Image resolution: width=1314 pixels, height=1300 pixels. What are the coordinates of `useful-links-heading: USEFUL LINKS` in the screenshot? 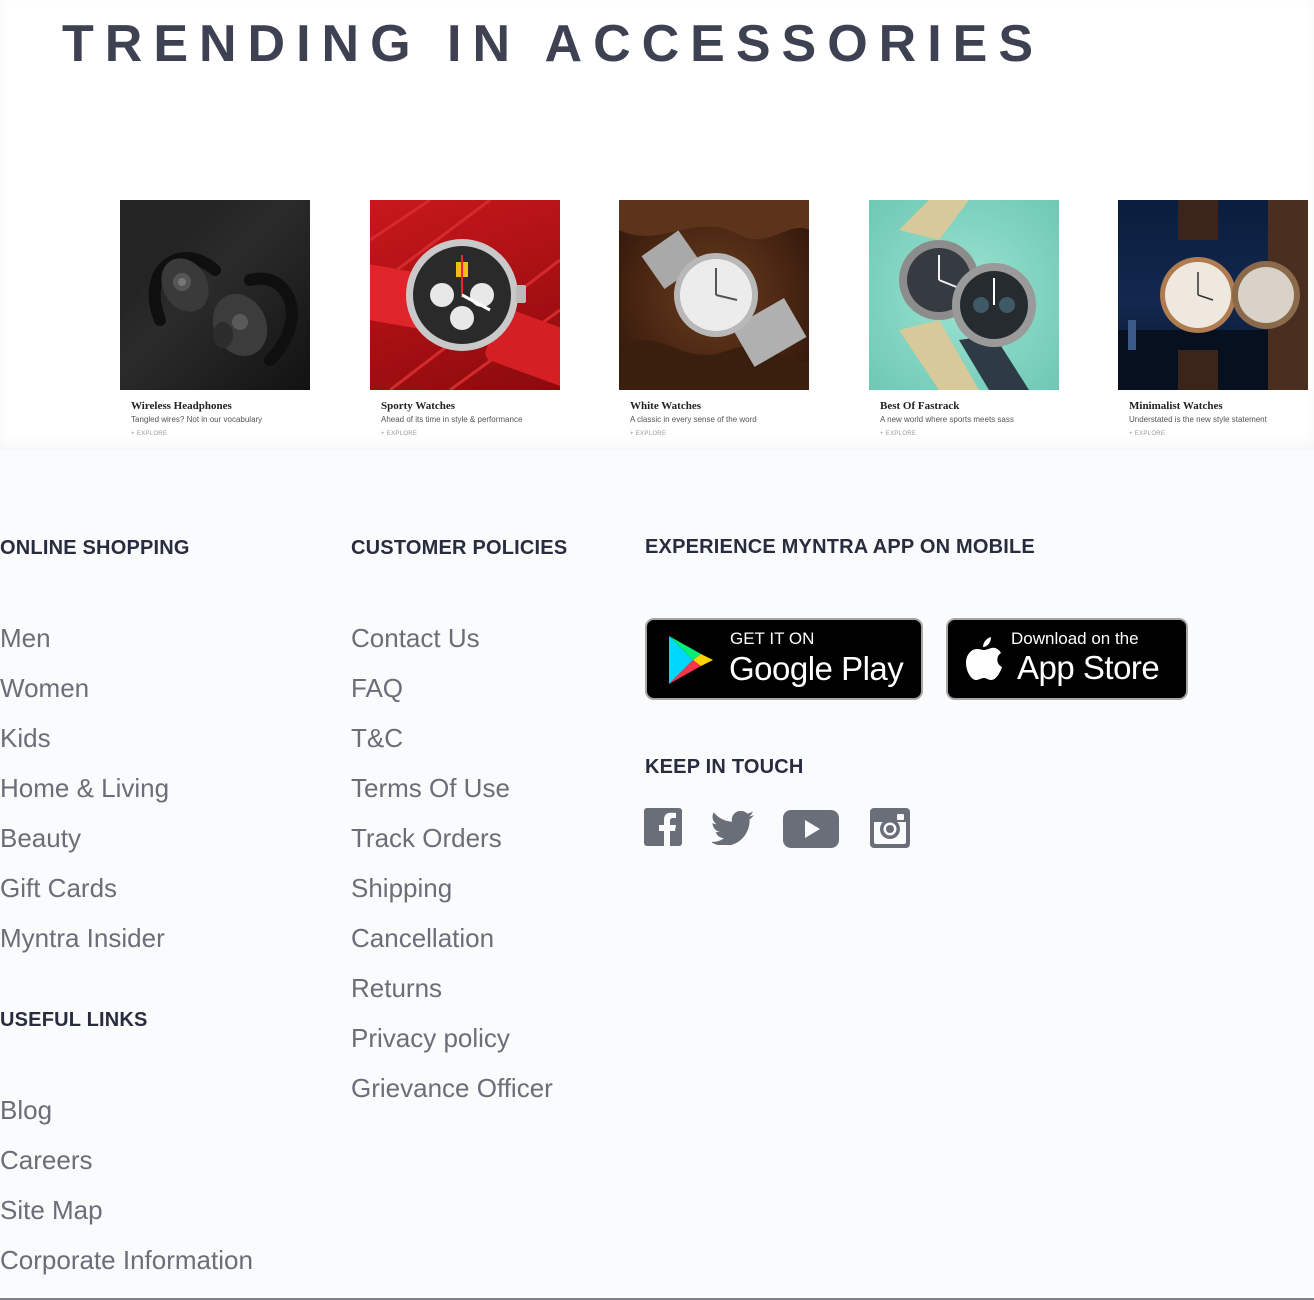 It's located at (74, 1020).